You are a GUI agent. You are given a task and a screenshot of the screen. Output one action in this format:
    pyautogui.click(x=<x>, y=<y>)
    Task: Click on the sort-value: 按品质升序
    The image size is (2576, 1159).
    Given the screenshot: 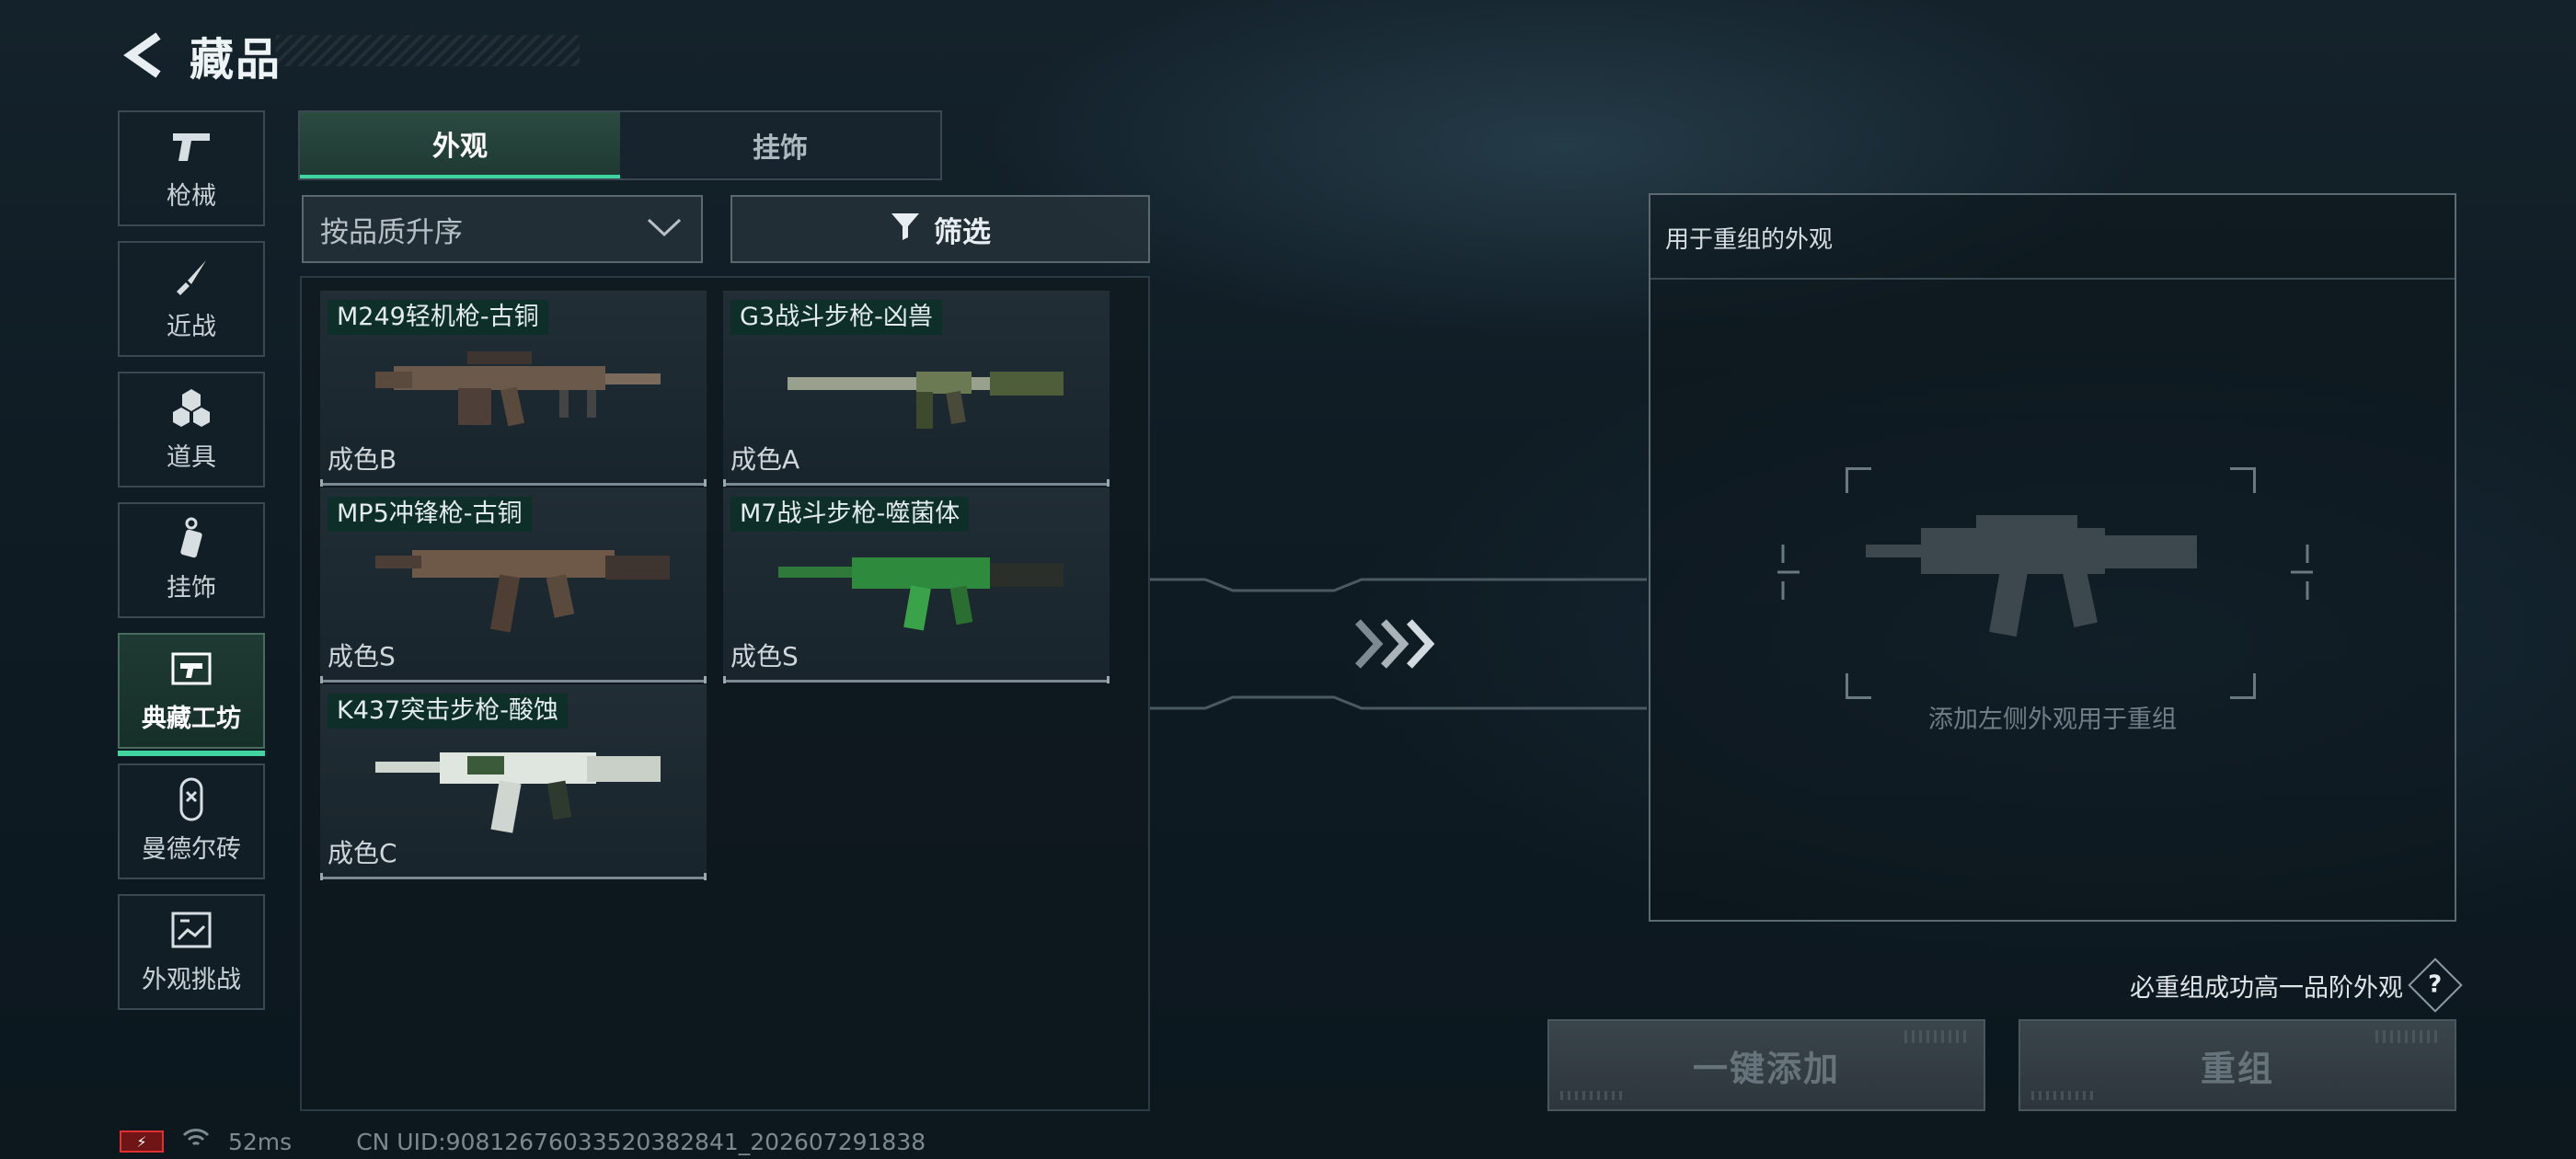 What is the action you would take?
    pyautogui.click(x=391, y=232)
    